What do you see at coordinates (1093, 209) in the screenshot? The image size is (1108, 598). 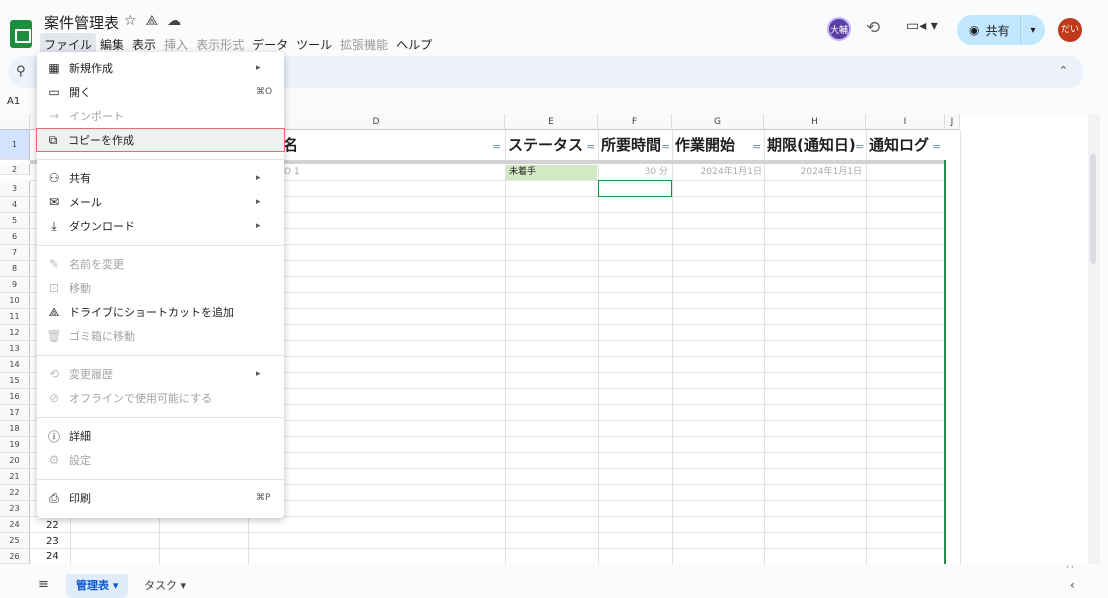 I see `scrollbar-thumb` at bounding box center [1093, 209].